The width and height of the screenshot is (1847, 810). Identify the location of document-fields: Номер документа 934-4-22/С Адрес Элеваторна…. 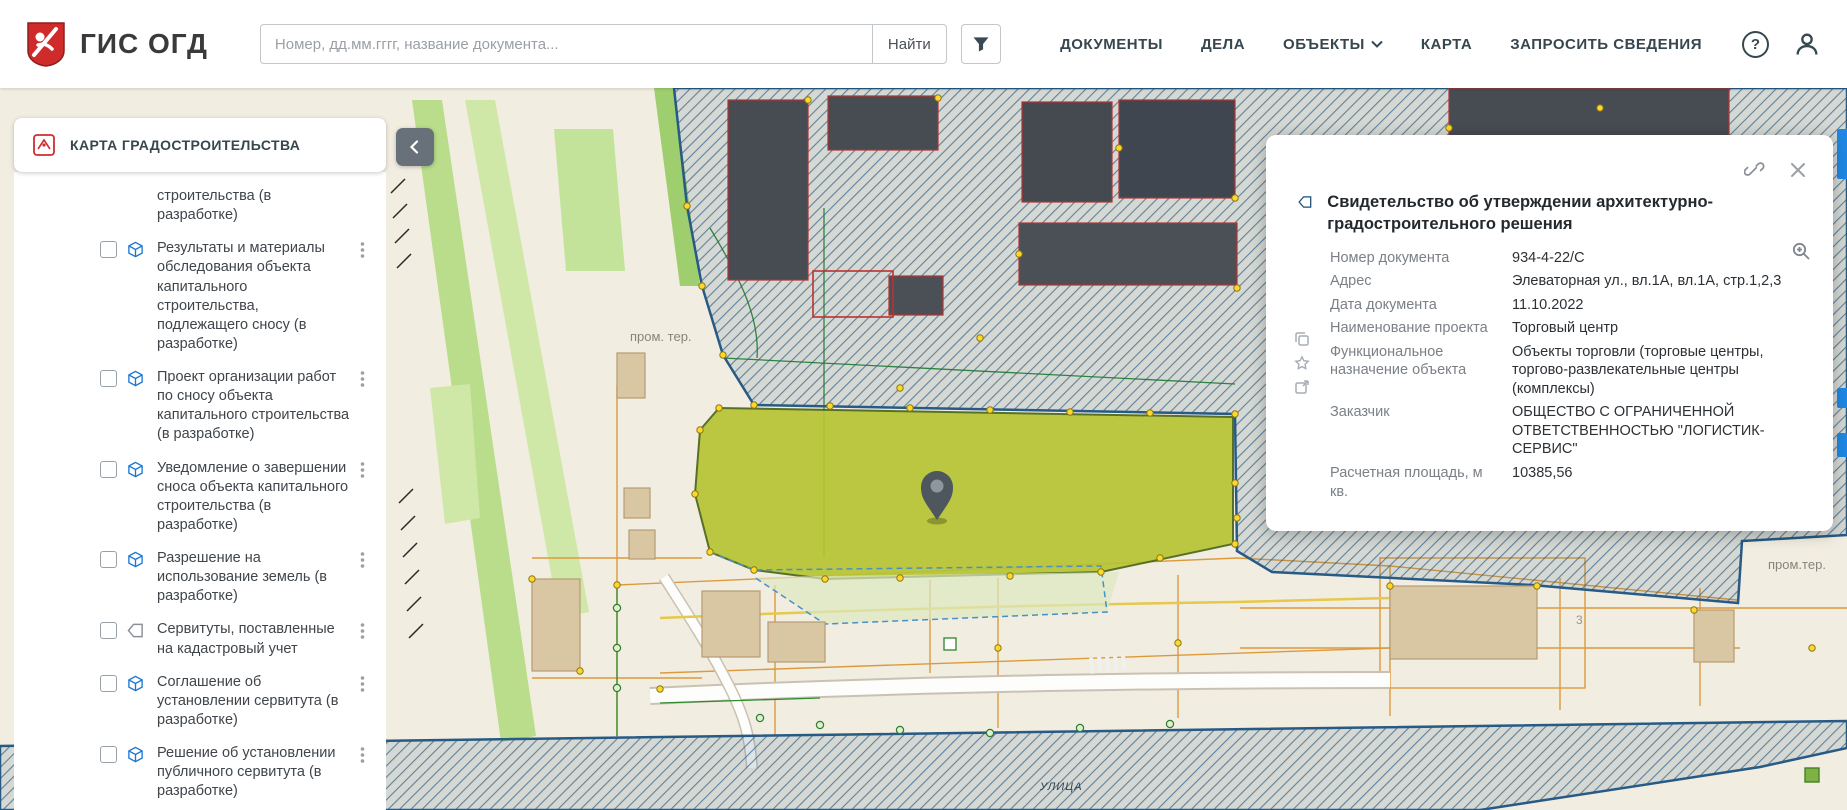
(1549, 375).